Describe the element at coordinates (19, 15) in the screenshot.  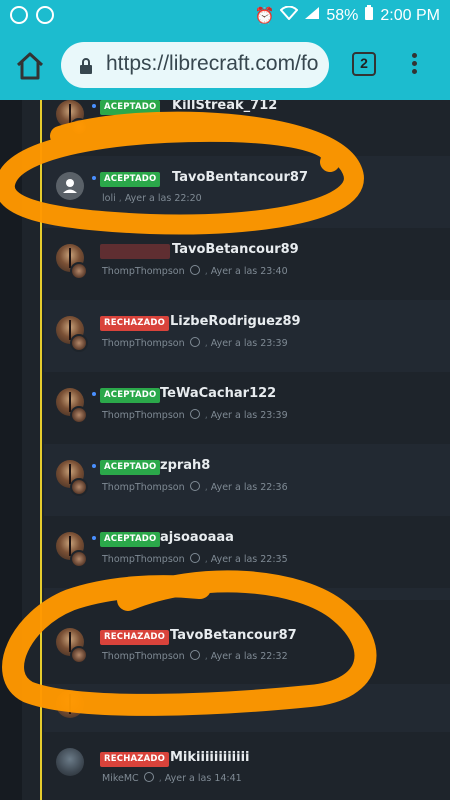
I see `spotify-icon` at that location.